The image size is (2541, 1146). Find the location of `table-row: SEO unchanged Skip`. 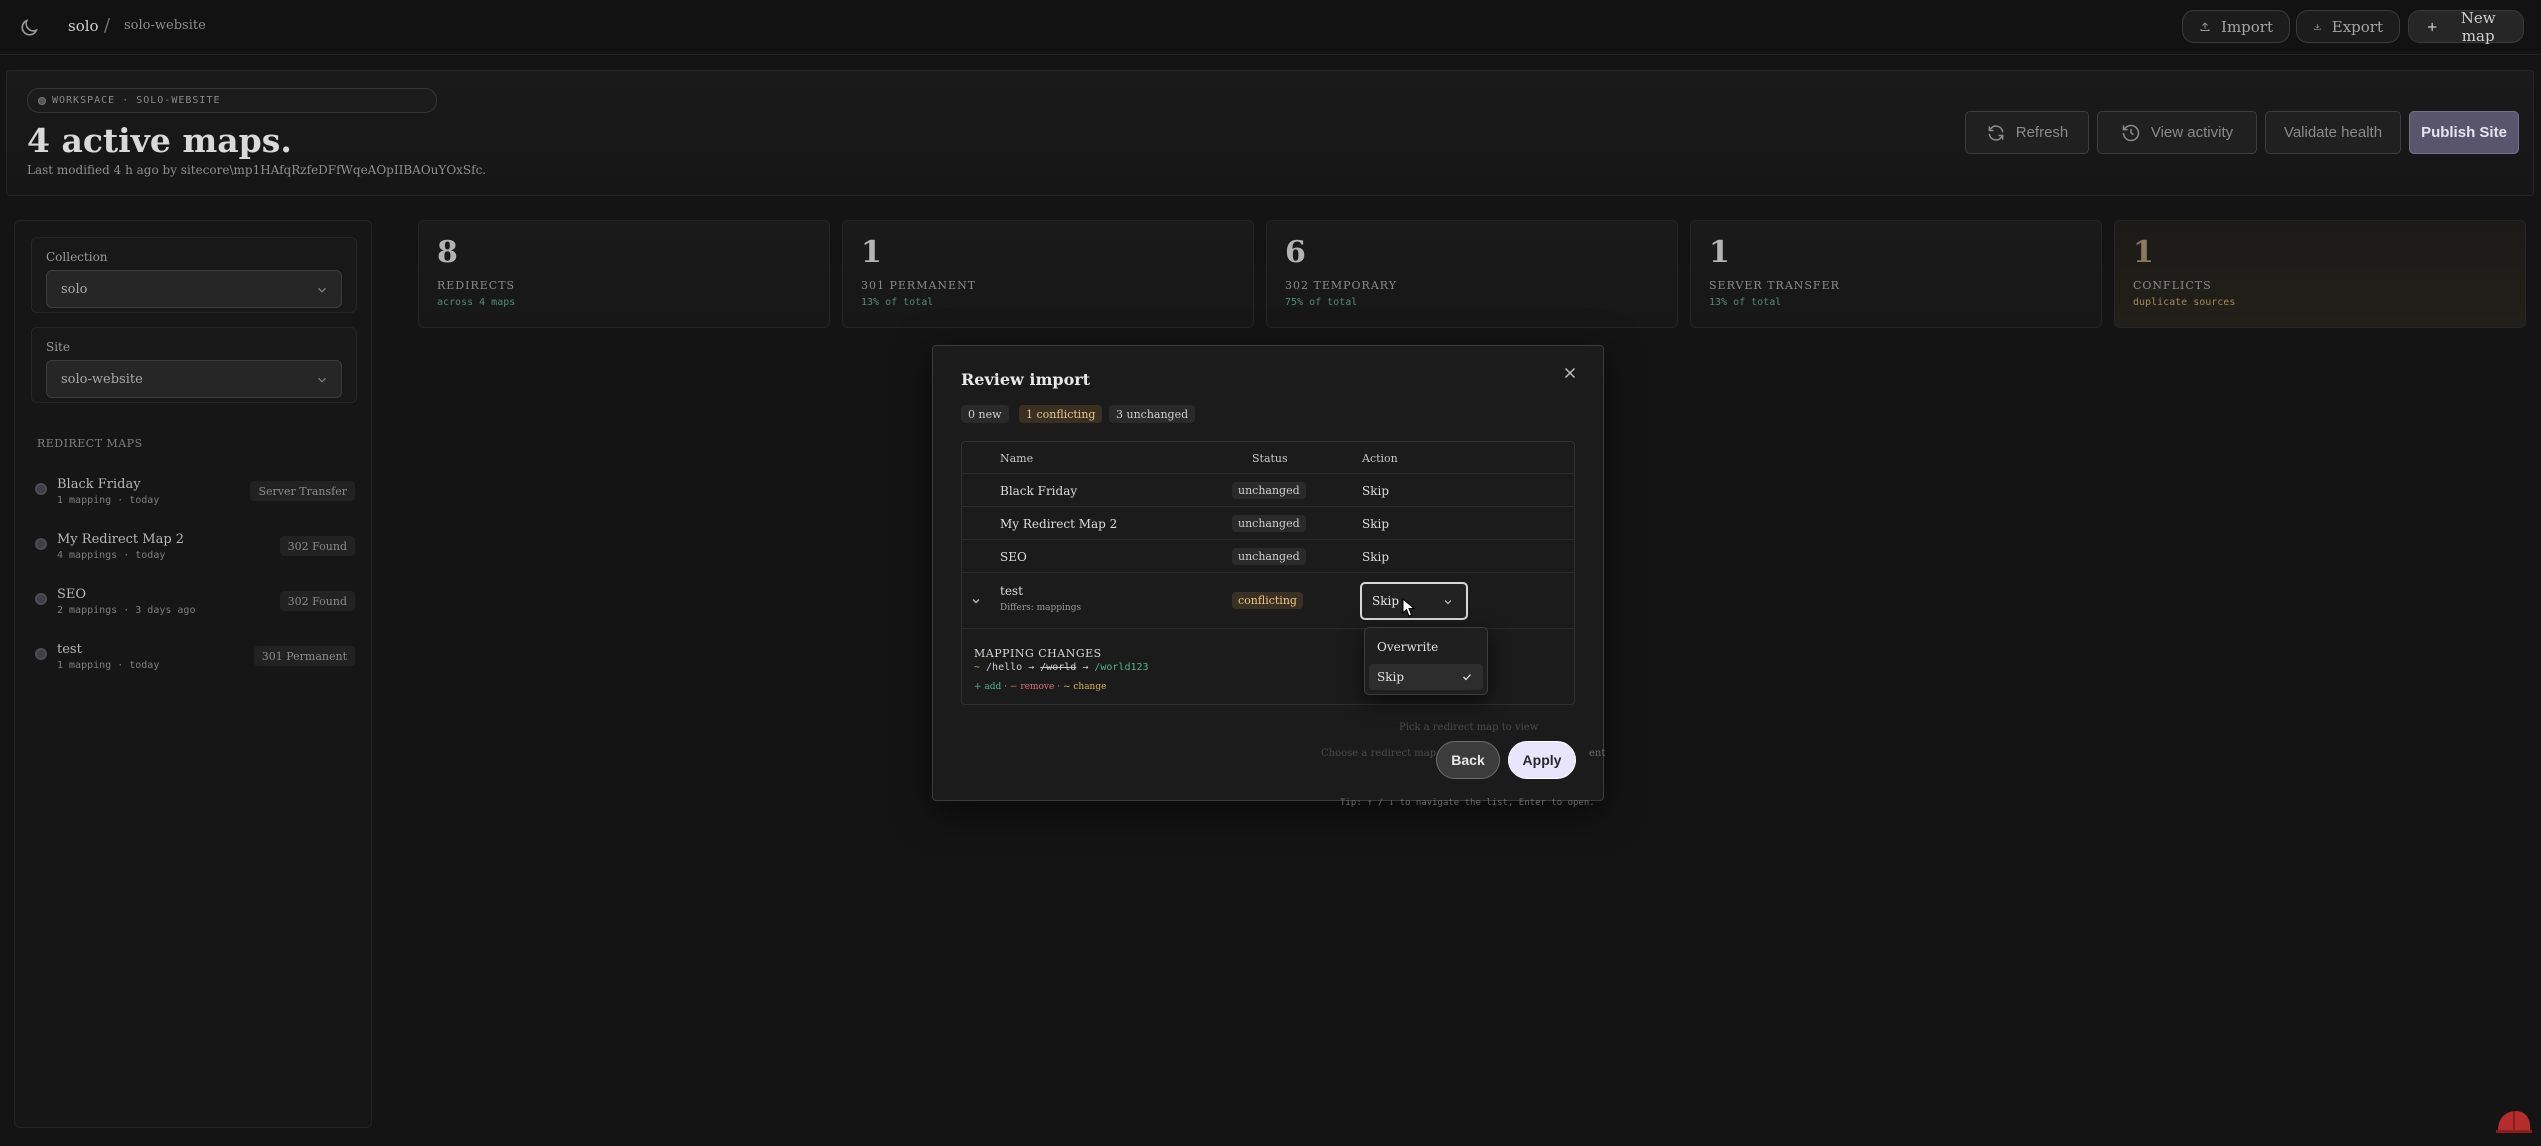

table-row: SEO unchanged Skip is located at coordinates (1268, 556).